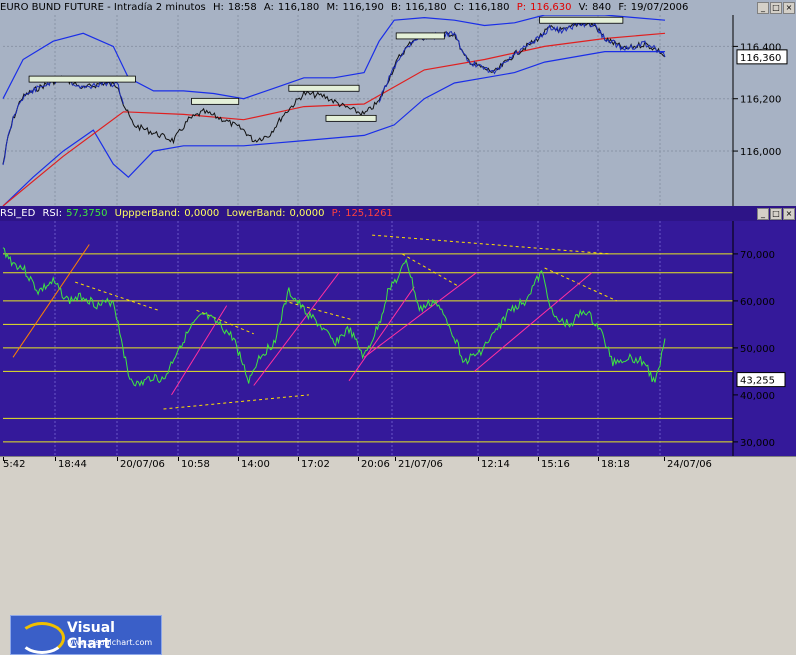 Image resolution: width=796 pixels, height=655 pixels. I want to click on m-label: M:, so click(332, 7).